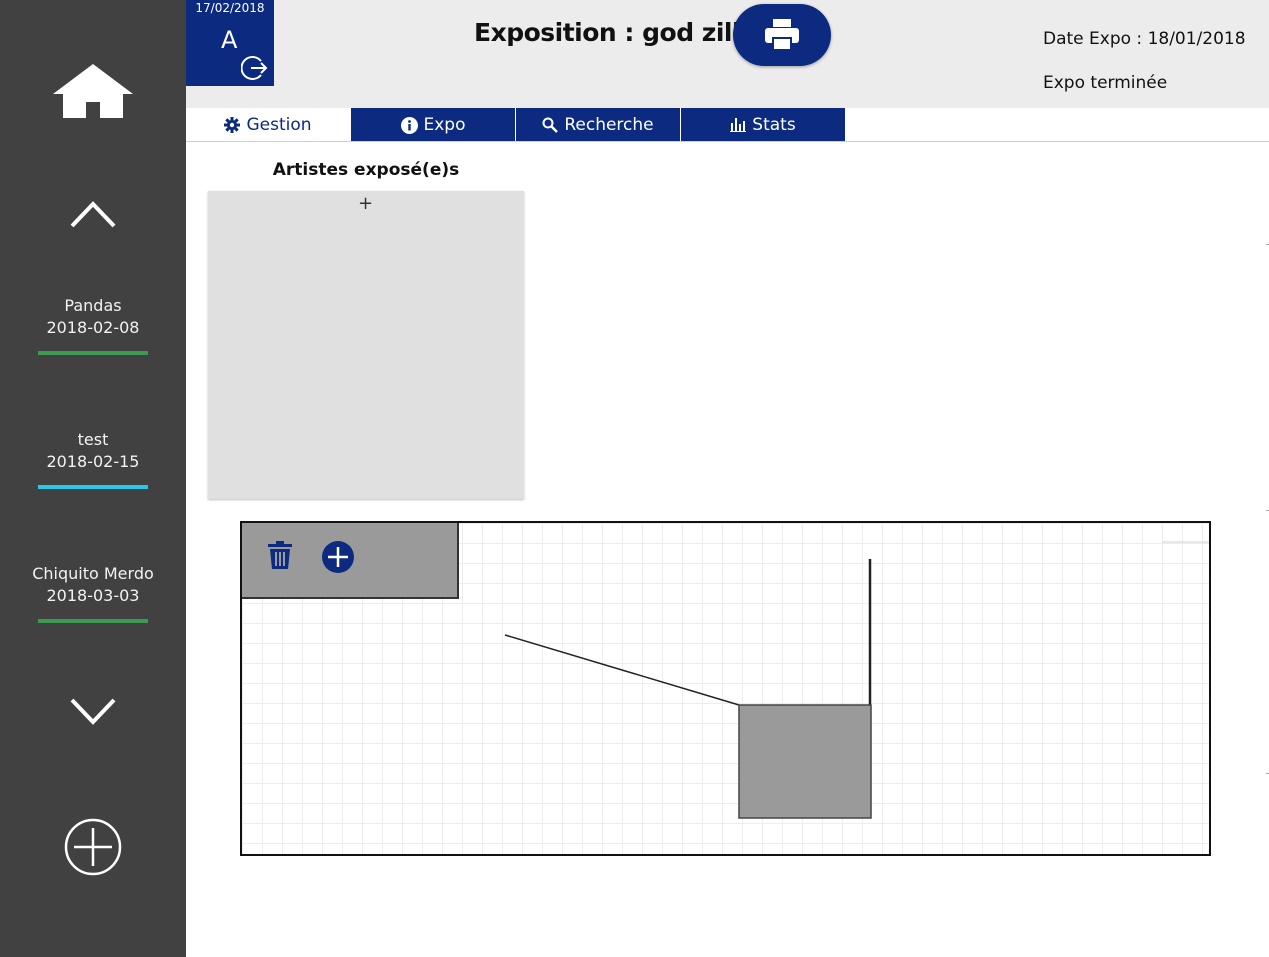  I want to click on sidebar-expo-item: Chiquito Merdo 2018-03-03, so click(93, 593).